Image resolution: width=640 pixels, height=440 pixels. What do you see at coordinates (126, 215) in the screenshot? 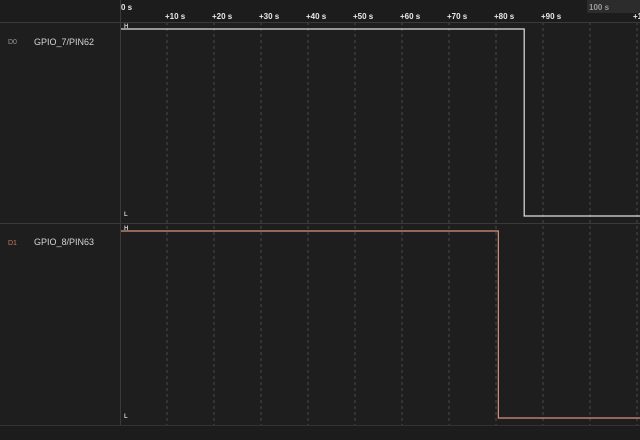
I see `low-level-marker-d0: L` at bounding box center [126, 215].